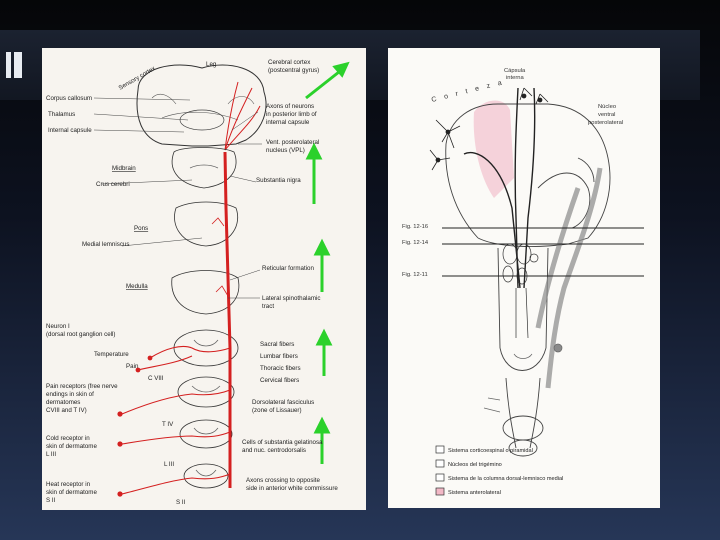 The image size is (720, 540). What do you see at coordinates (168, 424) in the screenshot?
I see `label-t4: T IV` at bounding box center [168, 424].